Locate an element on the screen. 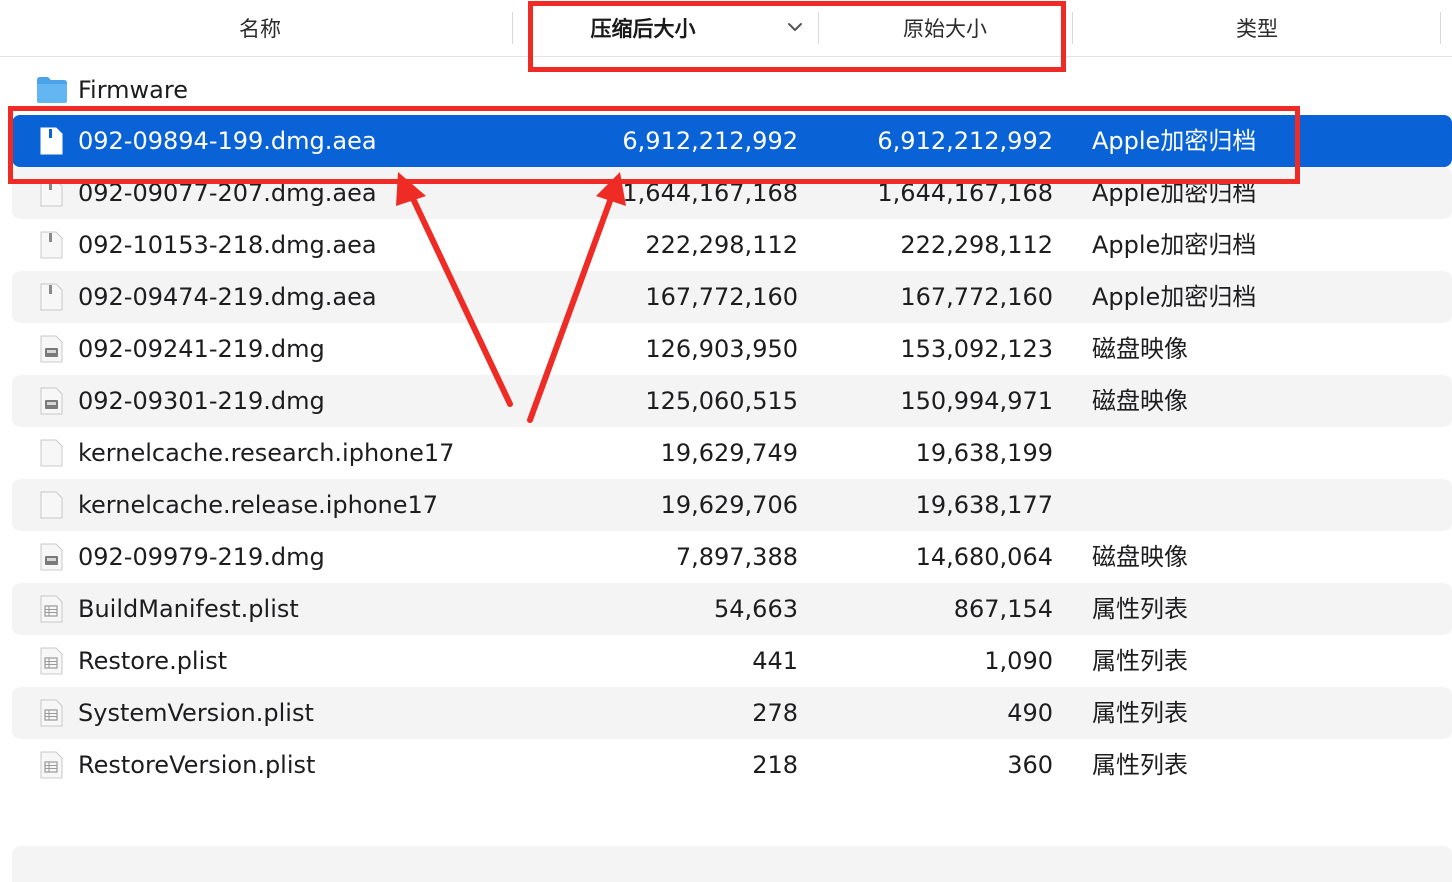 The image size is (1452, 882). compressed-size: 19,629,706 is located at coordinates (729, 505).